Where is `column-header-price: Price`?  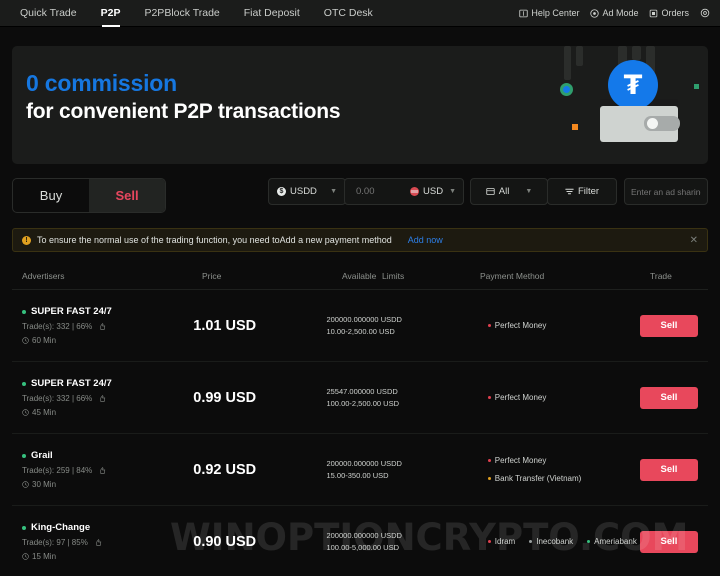 column-header-price: Price is located at coordinates (212, 275).